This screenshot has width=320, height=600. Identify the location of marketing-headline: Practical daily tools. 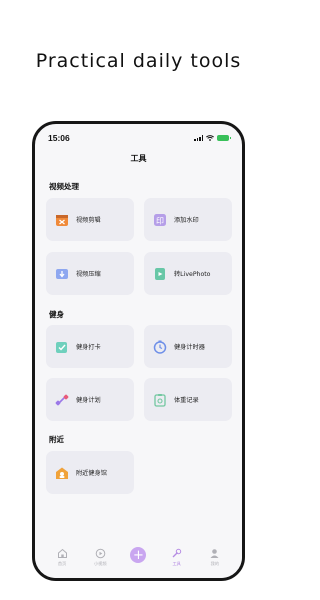
(138, 61).